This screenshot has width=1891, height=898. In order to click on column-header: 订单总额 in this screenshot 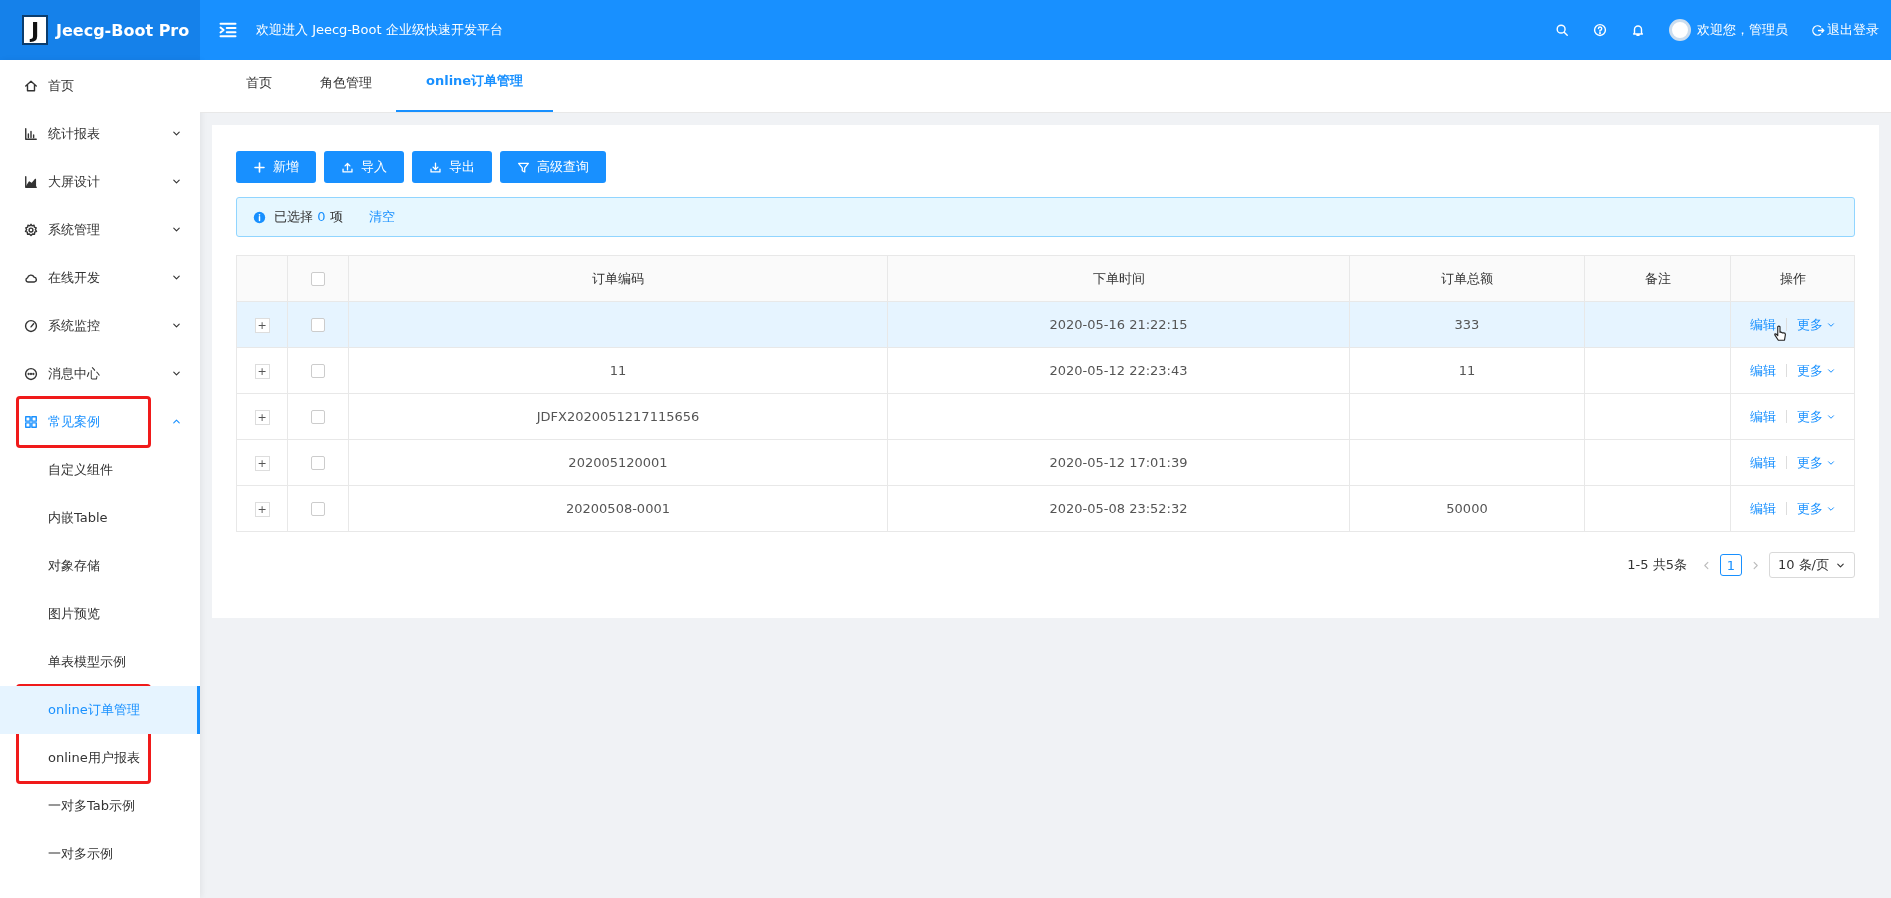, I will do `click(1467, 278)`.